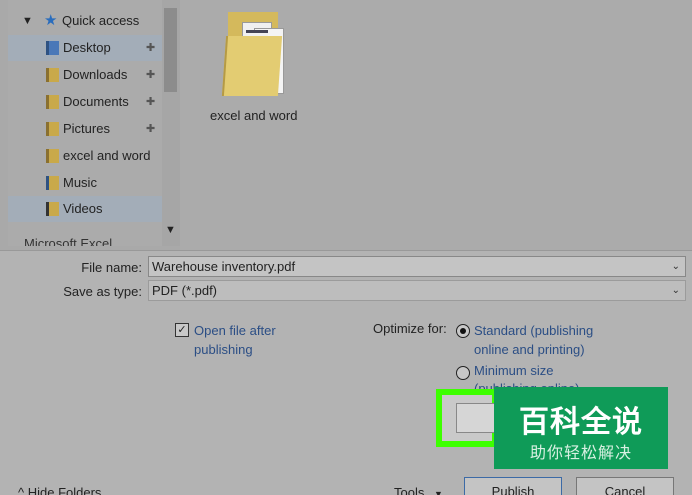 The width and height of the screenshot is (692, 495). I want to click on open-after-label: Open file after publishing, so click(249, 340).